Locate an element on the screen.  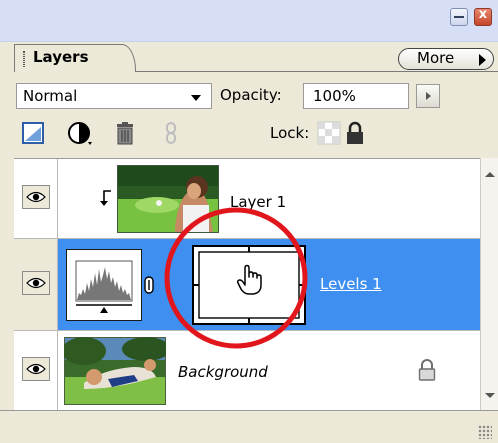
opacity-input: 100% is located at coordinates (356, 96).